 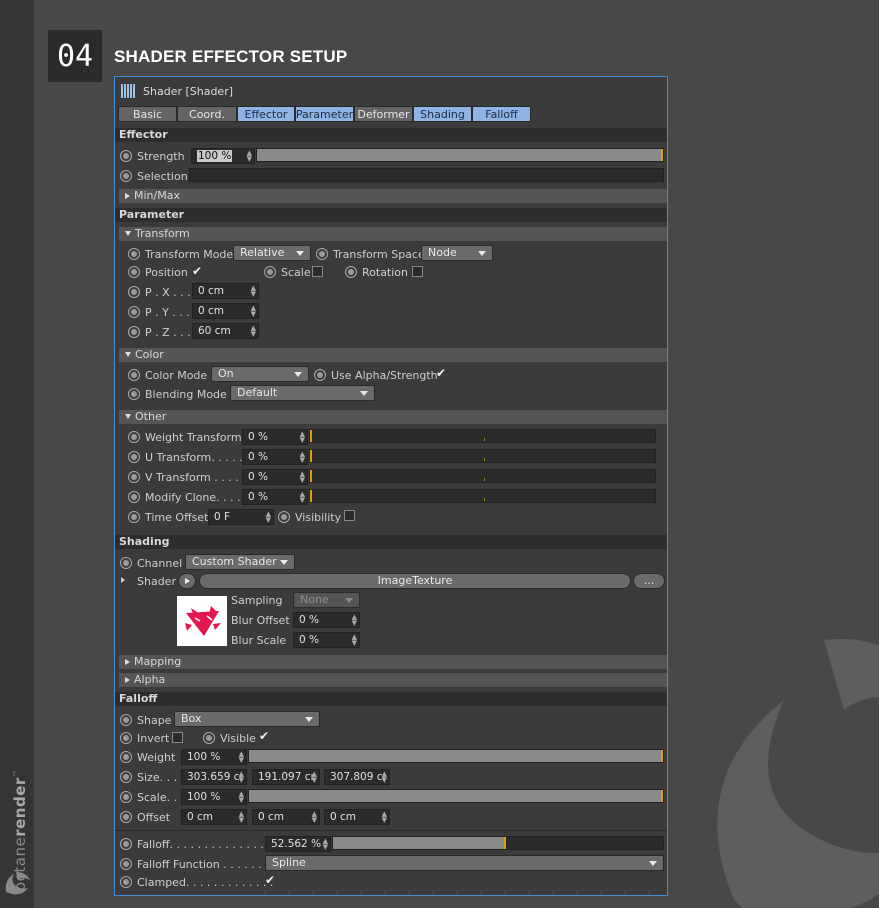 I want to click on use-alpha-checkbox: ✔, so click(x=441, y=373).